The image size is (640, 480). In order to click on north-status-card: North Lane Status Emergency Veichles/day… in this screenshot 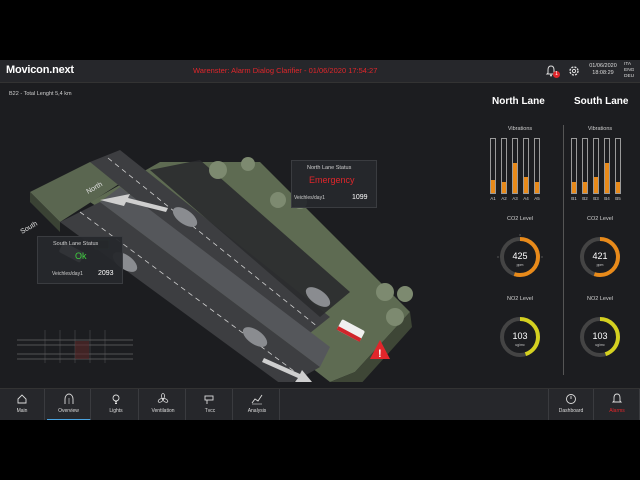, I will do `click(334, 184)`.